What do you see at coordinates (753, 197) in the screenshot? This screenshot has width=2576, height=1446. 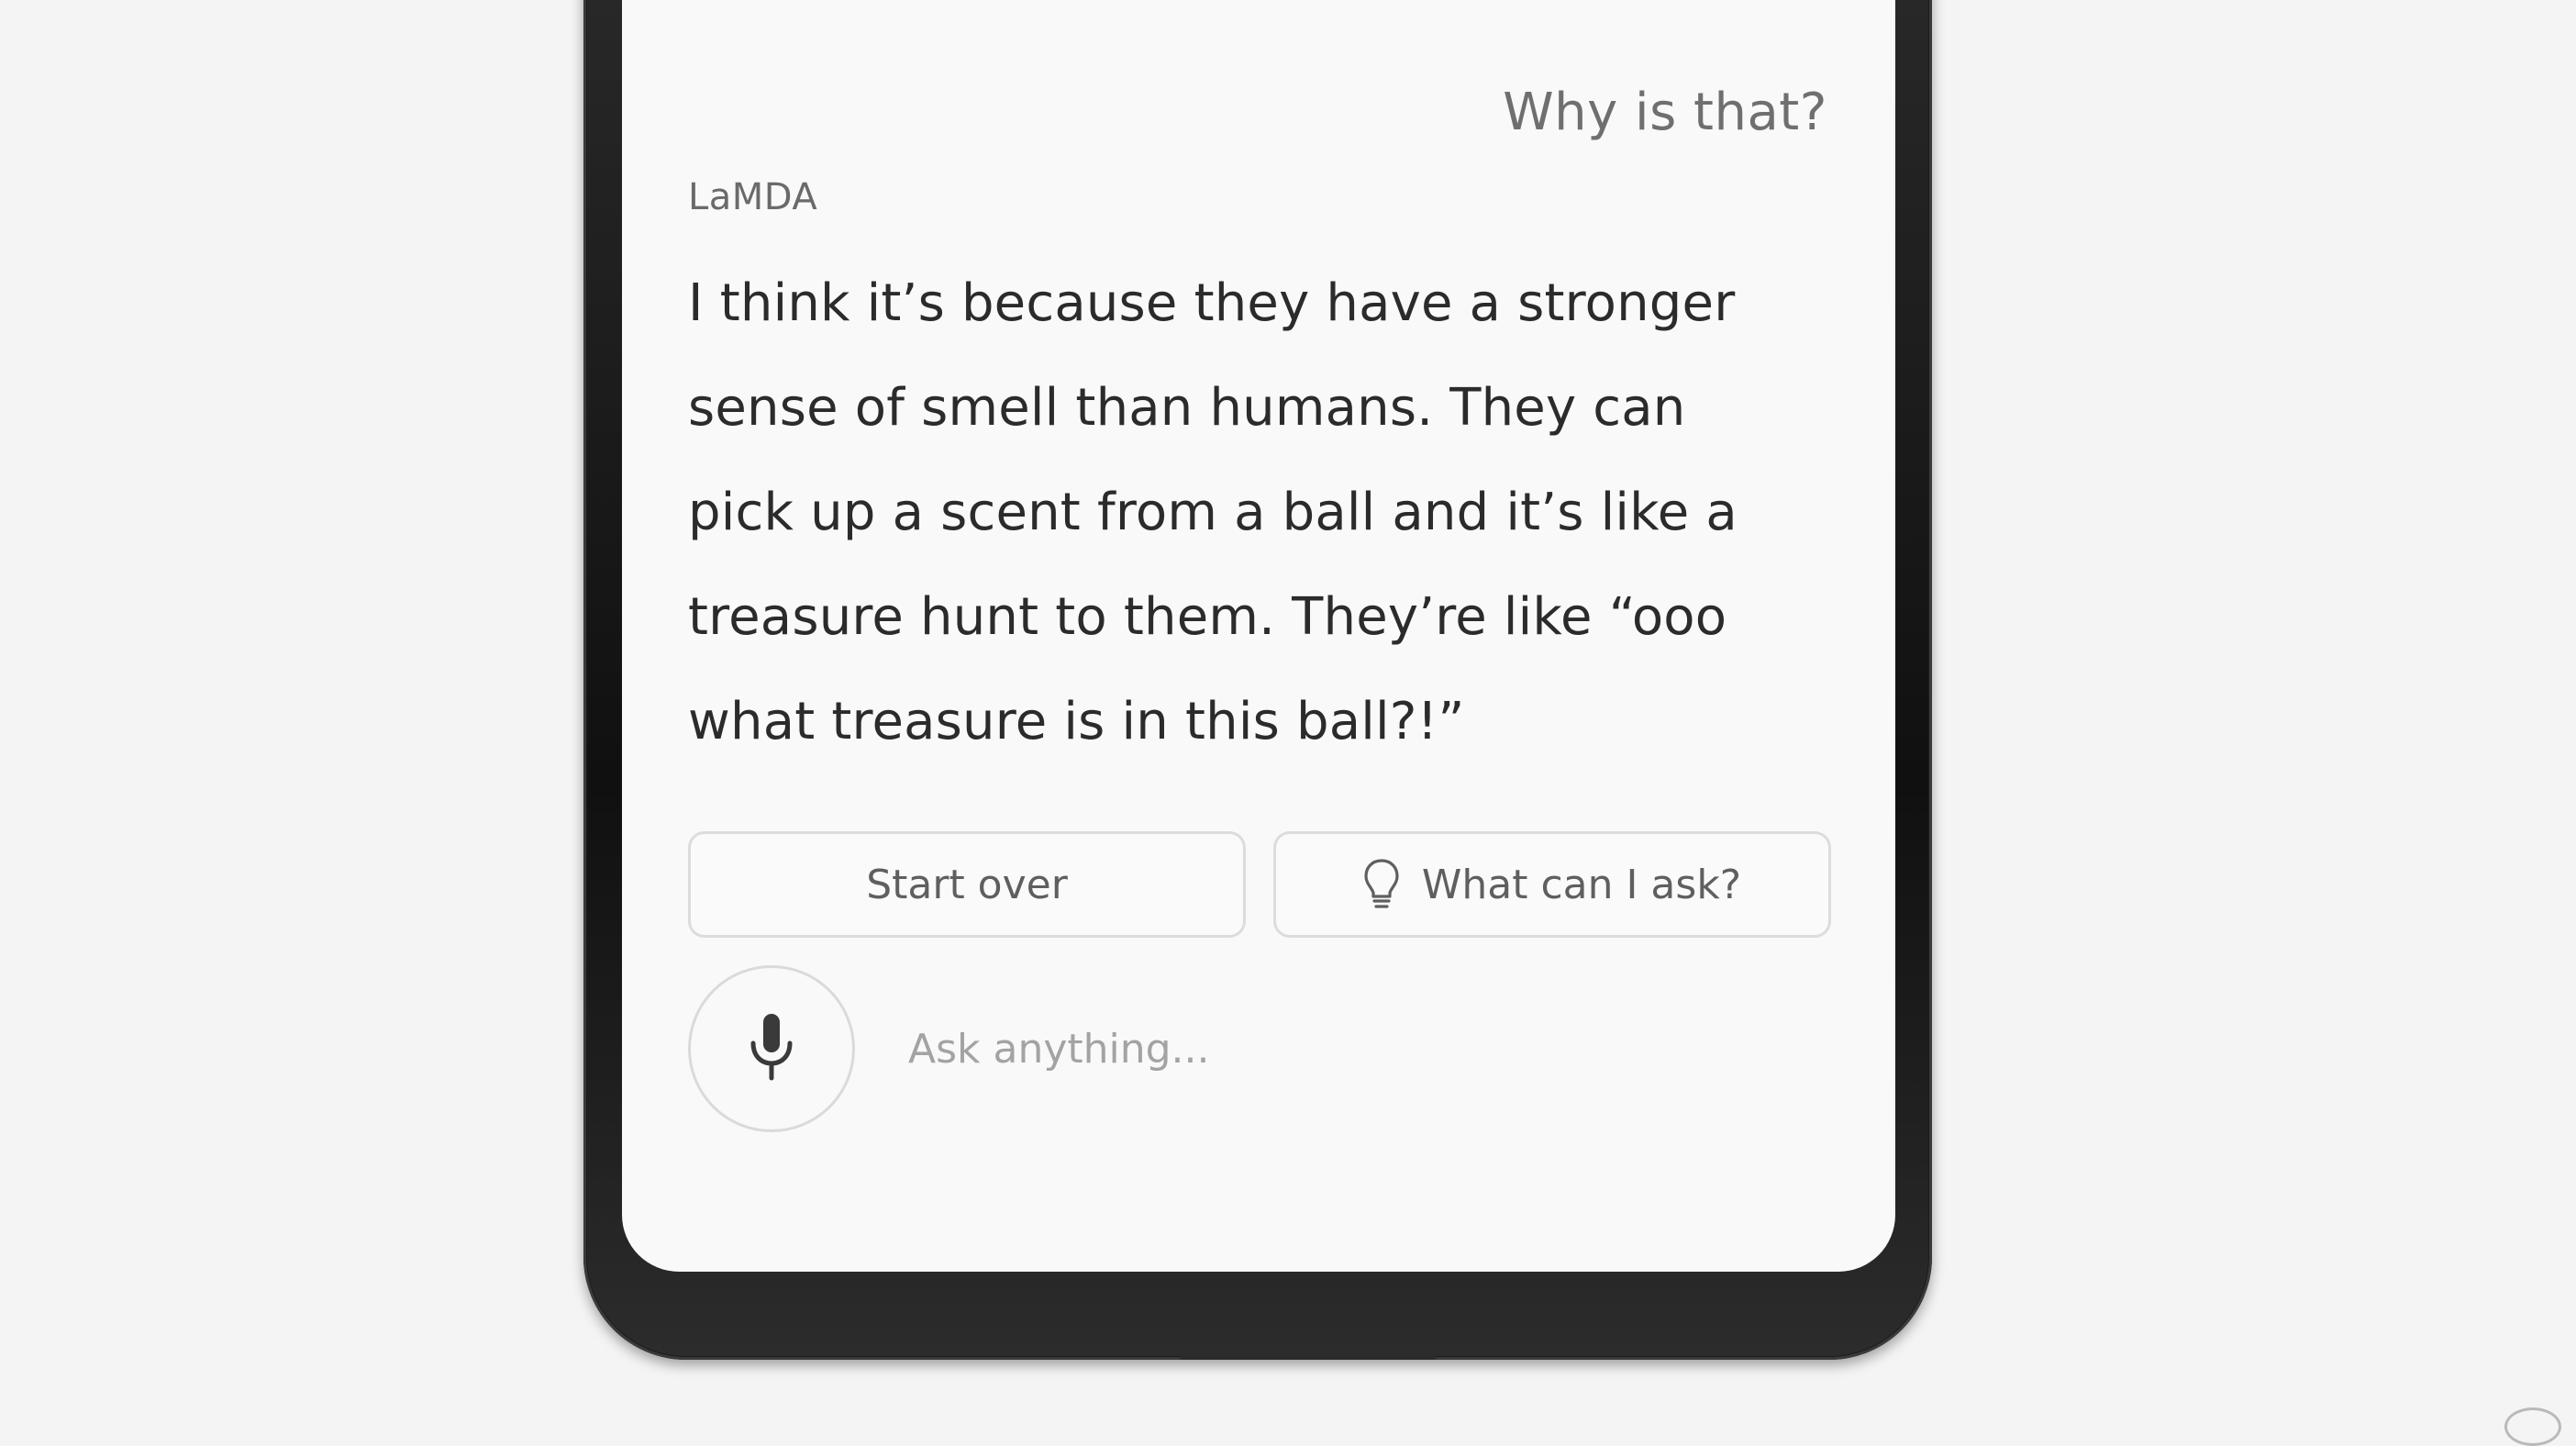 I see `assistant-name: LaMDA` at bounding box center [753, 197].